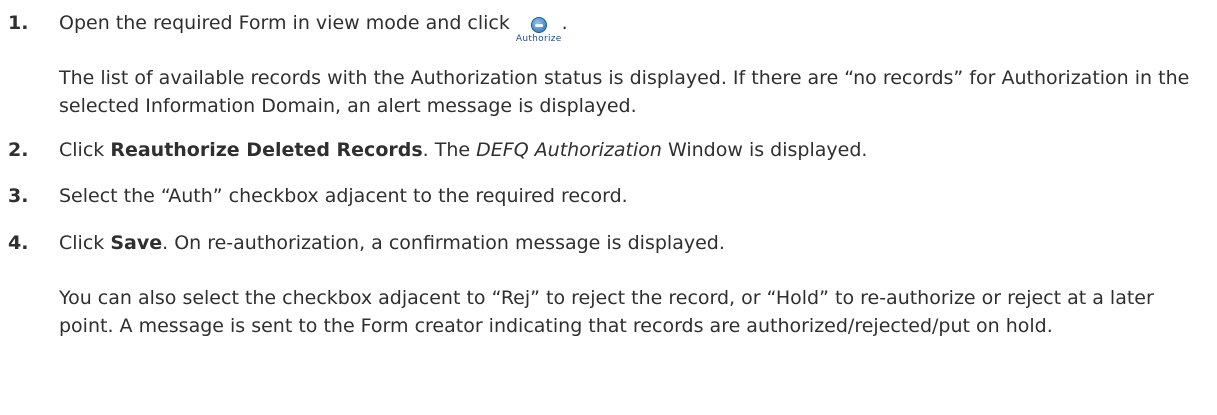 The image size is (1217, 415). What do you see at coordinates (18, 150) in the screenshot?
I see `step-number-2: 2.` at bounding box center [18, 150].